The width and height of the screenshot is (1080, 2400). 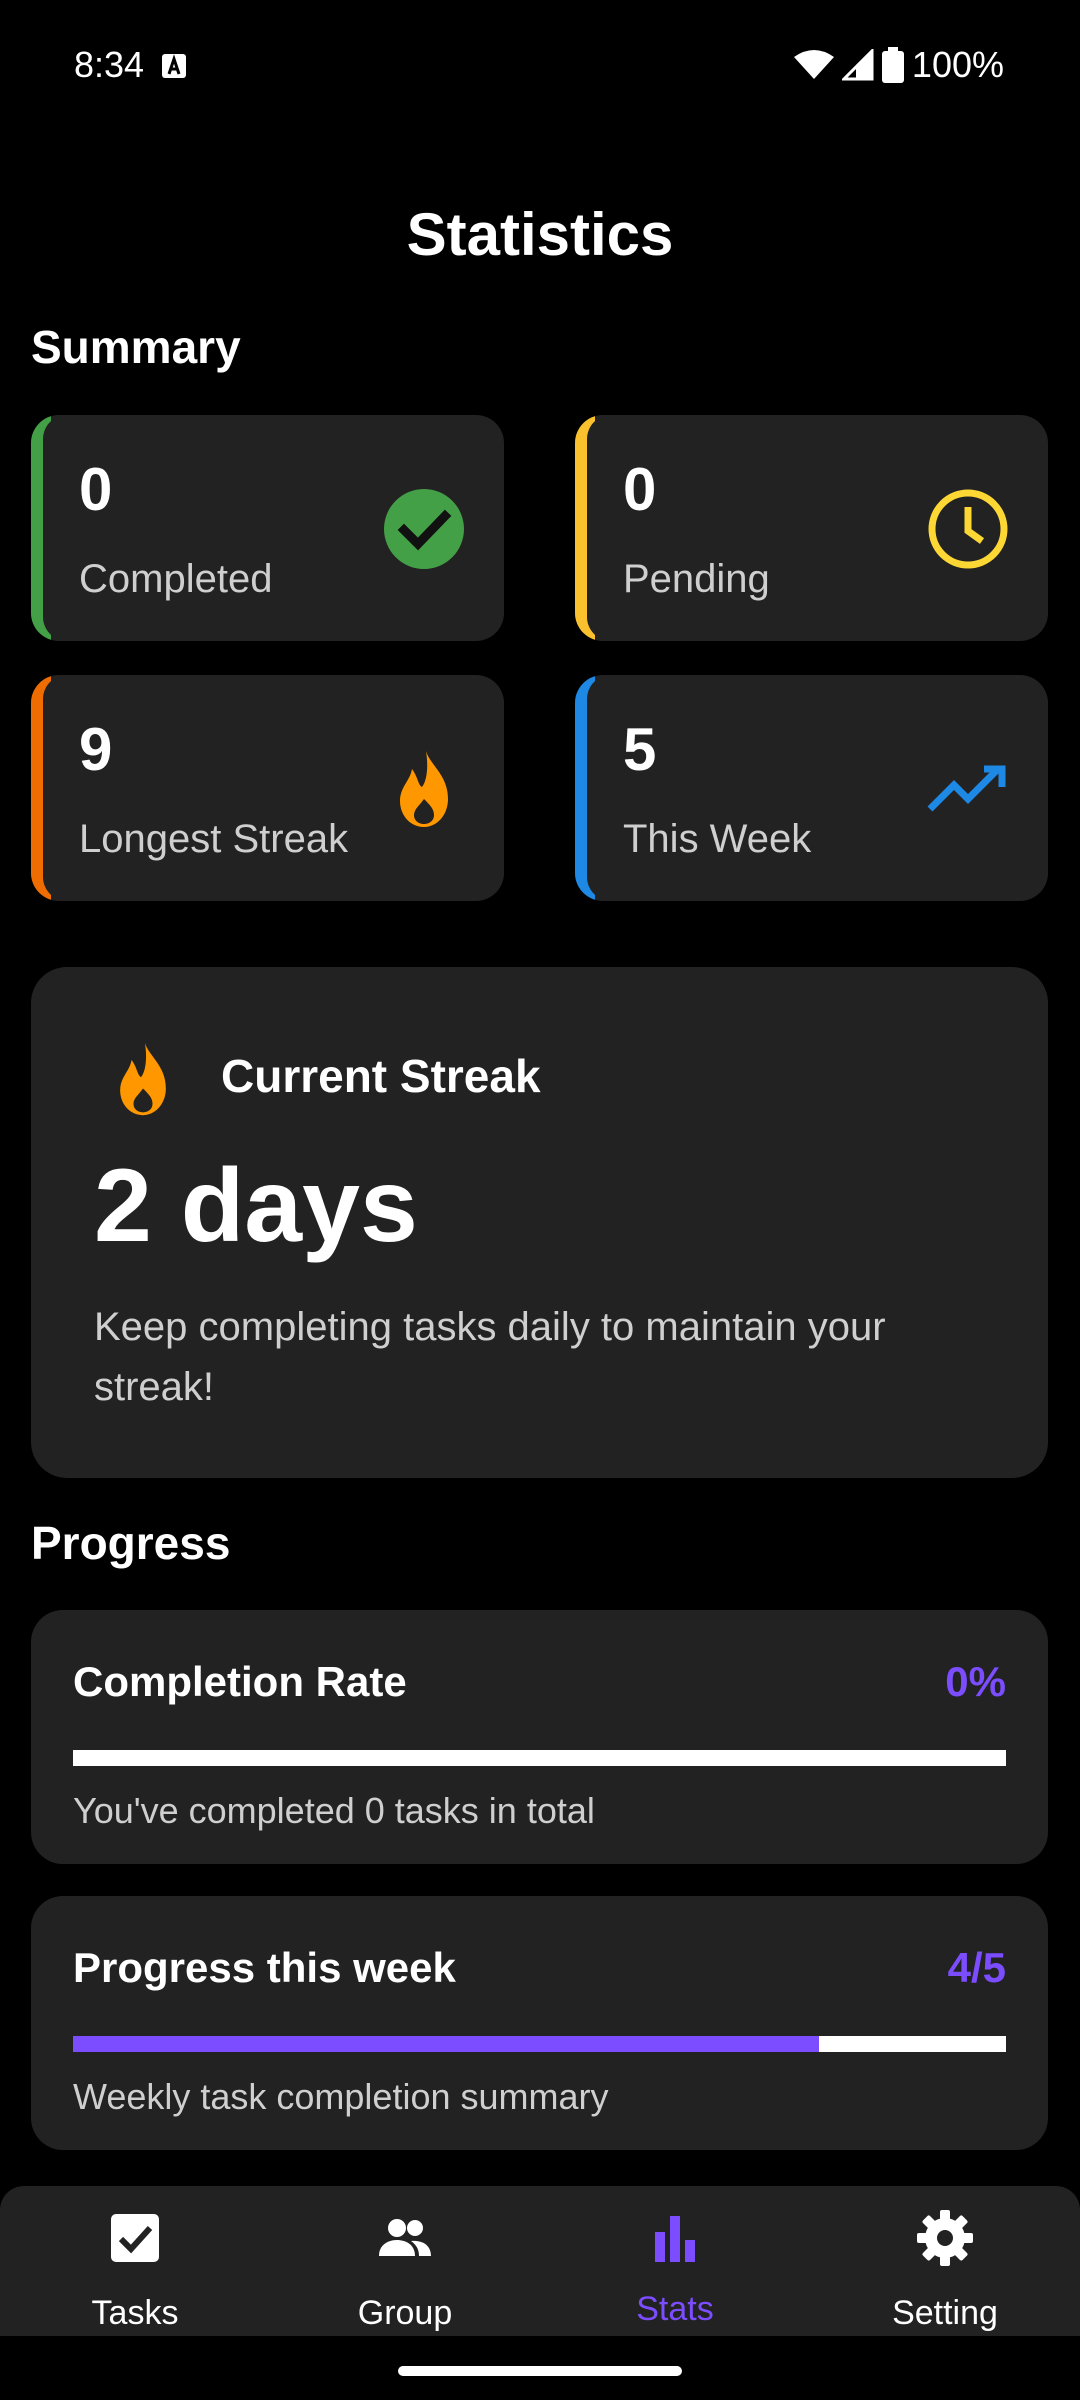 I want to click on wifi-icon, so click(x=813, y=64).